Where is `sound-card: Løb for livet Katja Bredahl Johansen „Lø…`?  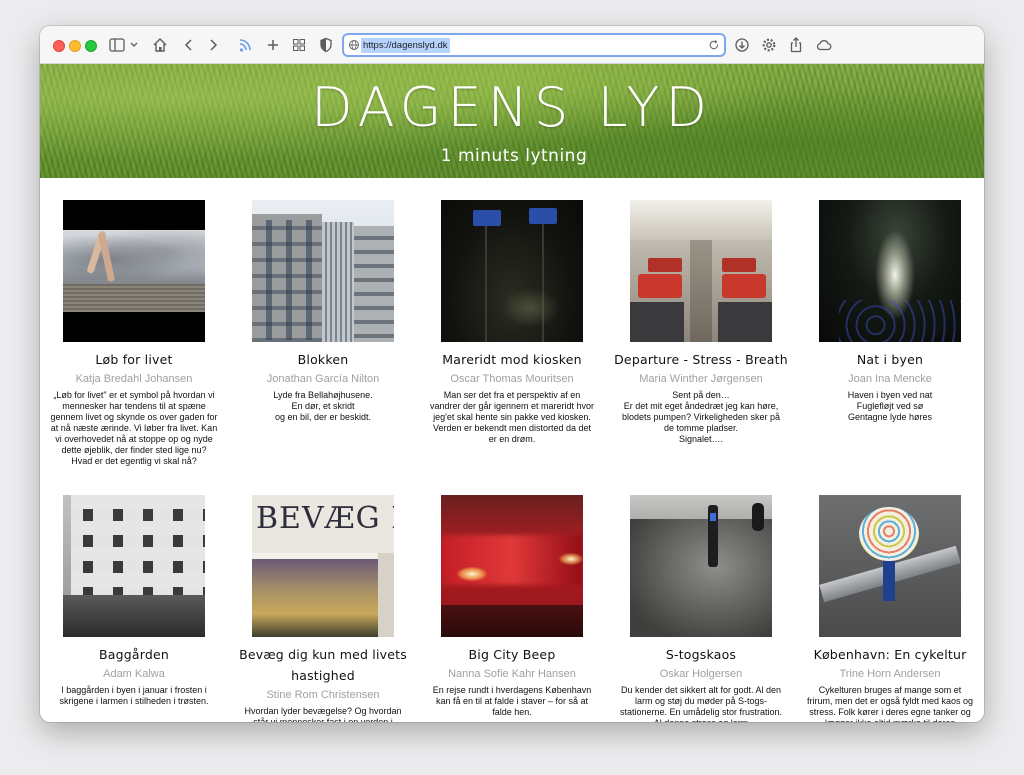
sound-card: Løb for livet Katja Bredahl Johansen „Lø… is located at coordinates (134, 333).